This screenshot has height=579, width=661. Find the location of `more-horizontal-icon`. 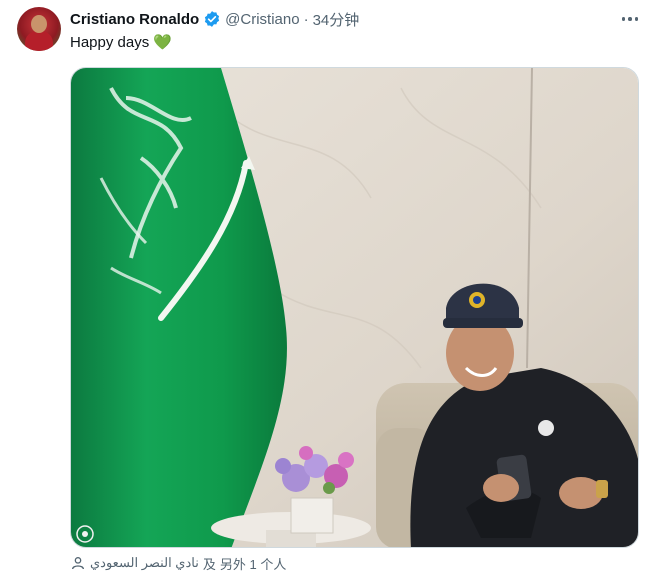

more-horizontal-icon is located at coordinates (623, 19).